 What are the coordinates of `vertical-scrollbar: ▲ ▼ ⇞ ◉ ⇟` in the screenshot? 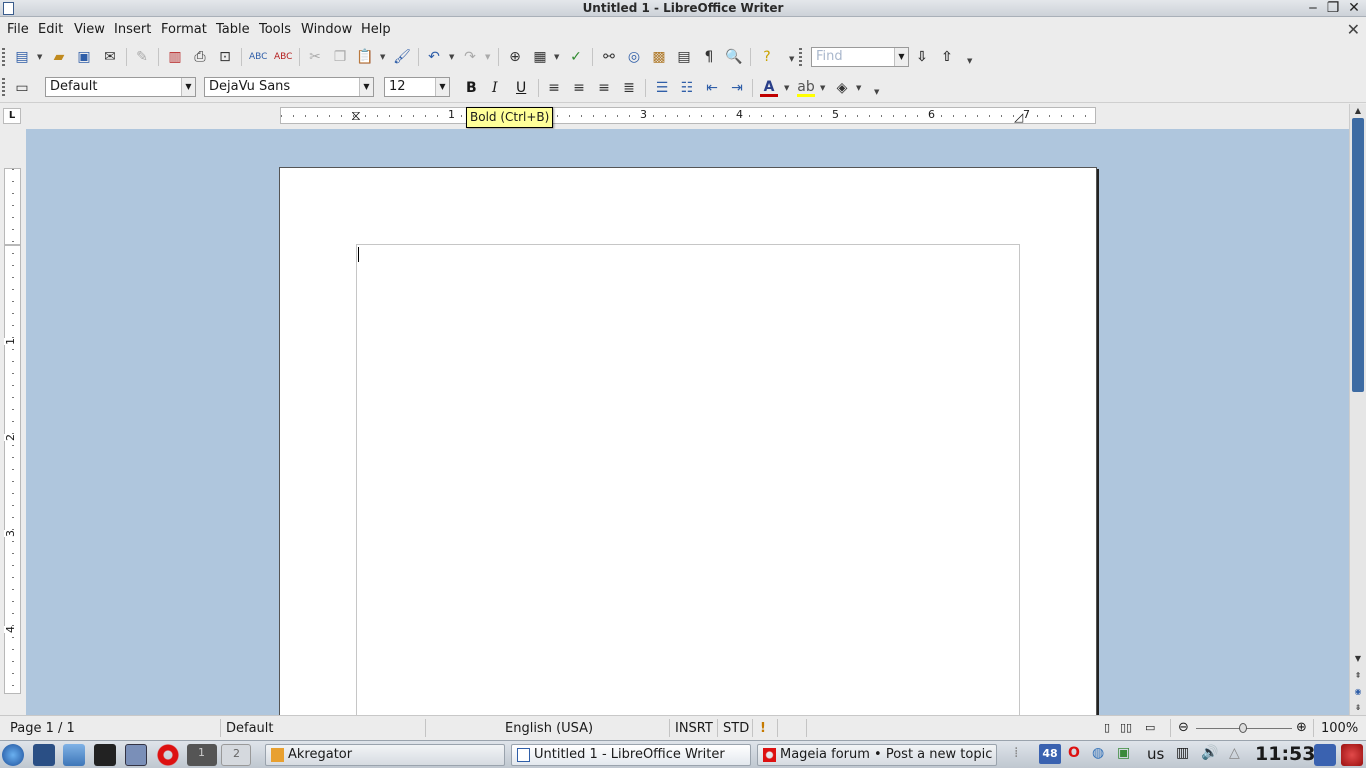 It's located at (1357, 409).